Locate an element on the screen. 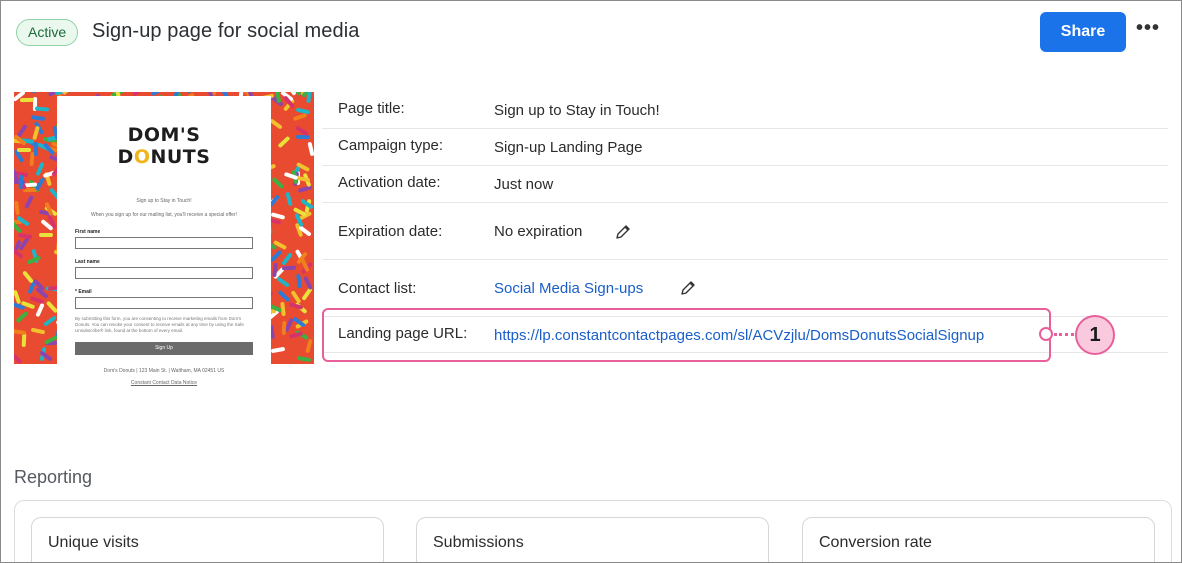 The width and height of the screenshot is (1182, 563). callout-number-badge: 1 is located at coordinates (1095, 335).